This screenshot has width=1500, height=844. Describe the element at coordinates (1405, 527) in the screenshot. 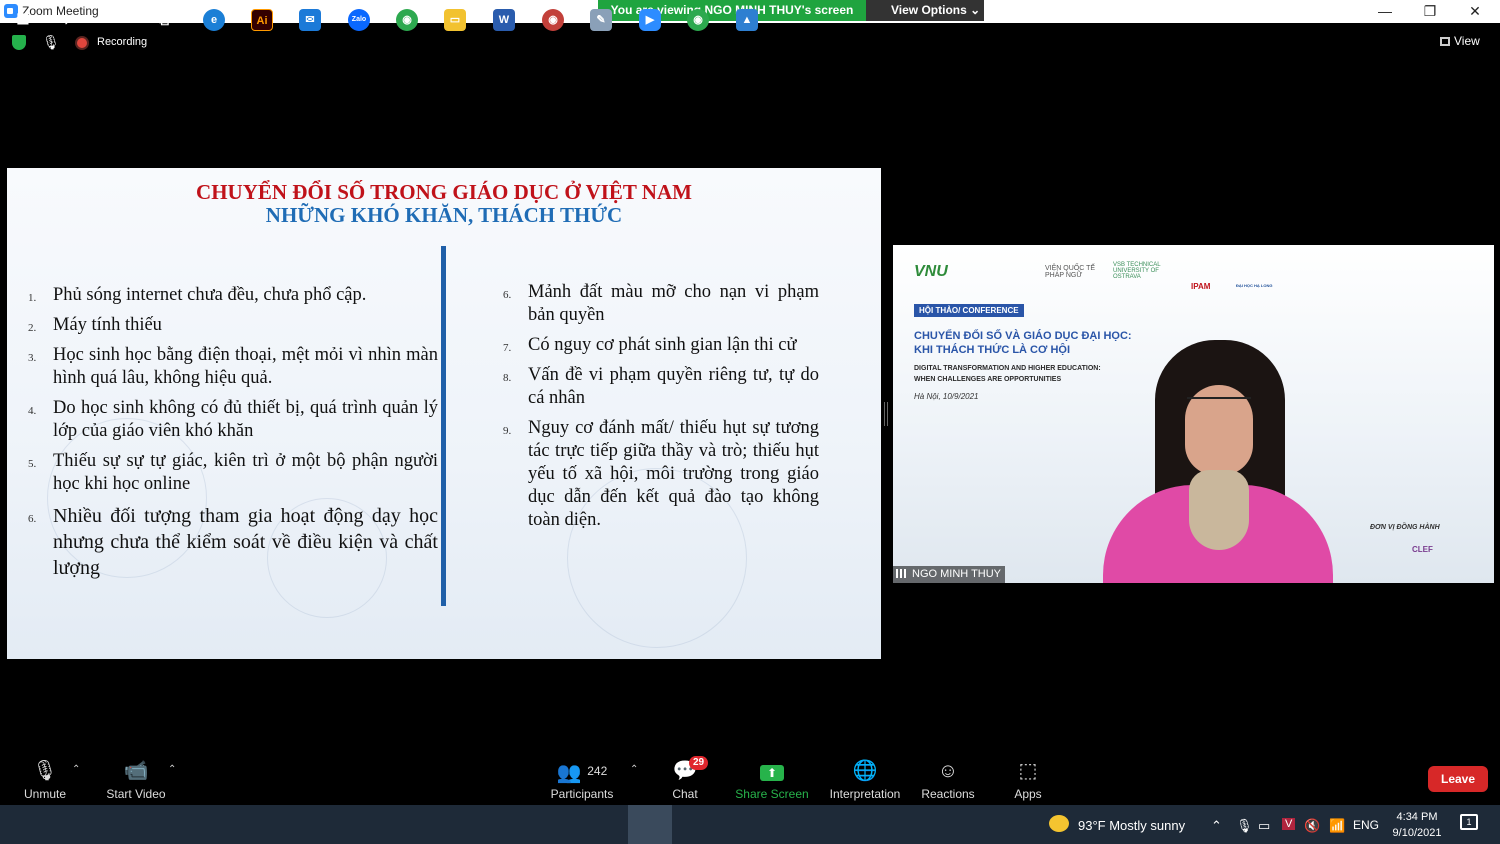

I see `partner-label: ĐƠN VỊ ĐỒNG HÀNH` at that location.